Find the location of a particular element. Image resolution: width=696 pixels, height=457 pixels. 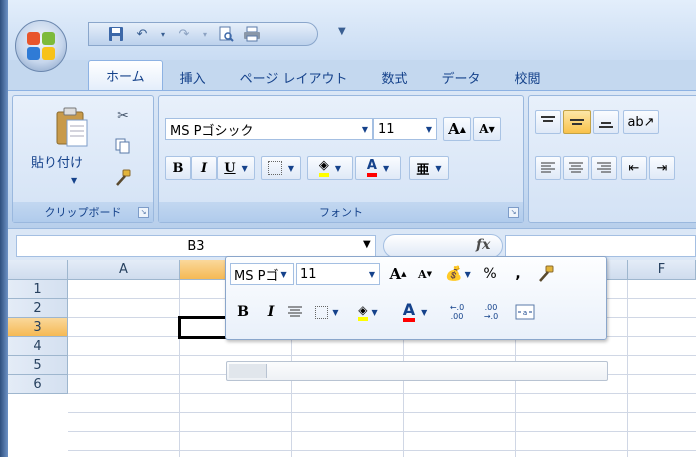

mini-merge-center-button: a is located at coordinates (525, 312).